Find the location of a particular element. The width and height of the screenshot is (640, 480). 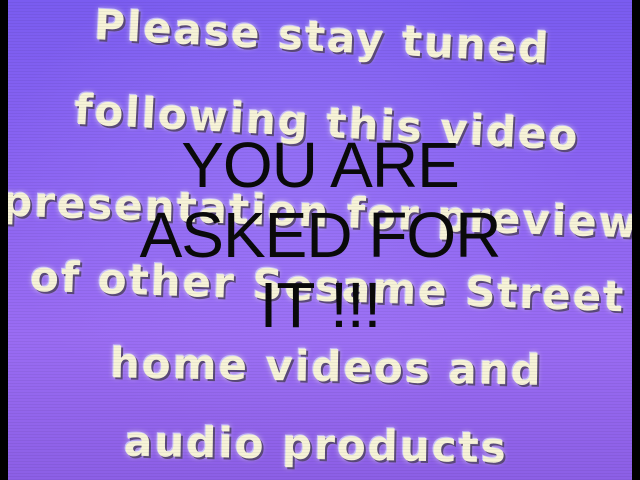

video-text-line-1: Please stay tuned is located at coordinates (322, 36).